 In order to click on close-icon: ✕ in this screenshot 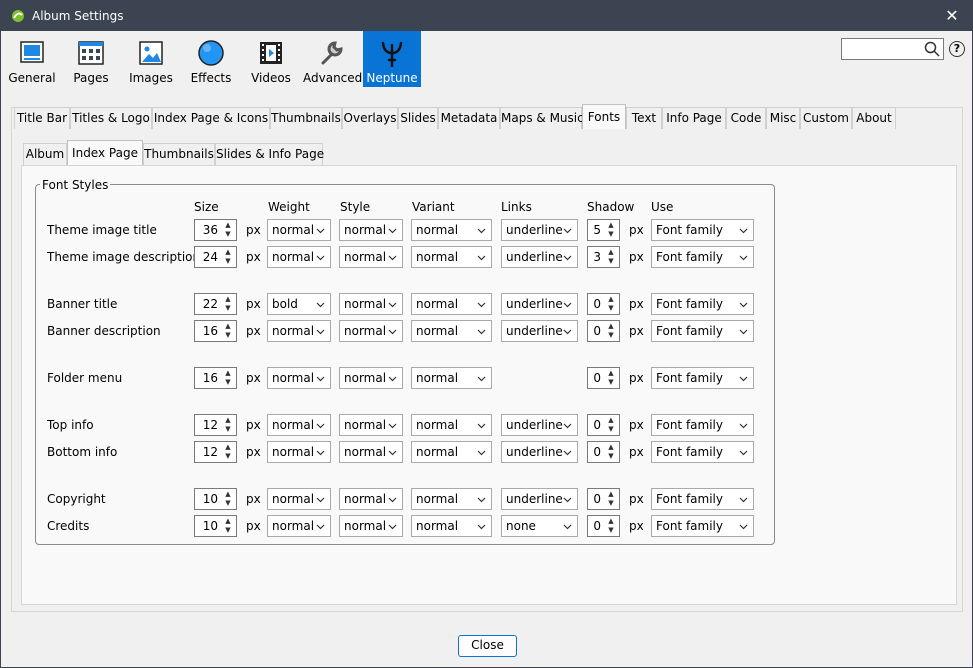, I will do `click(952, 15)`.